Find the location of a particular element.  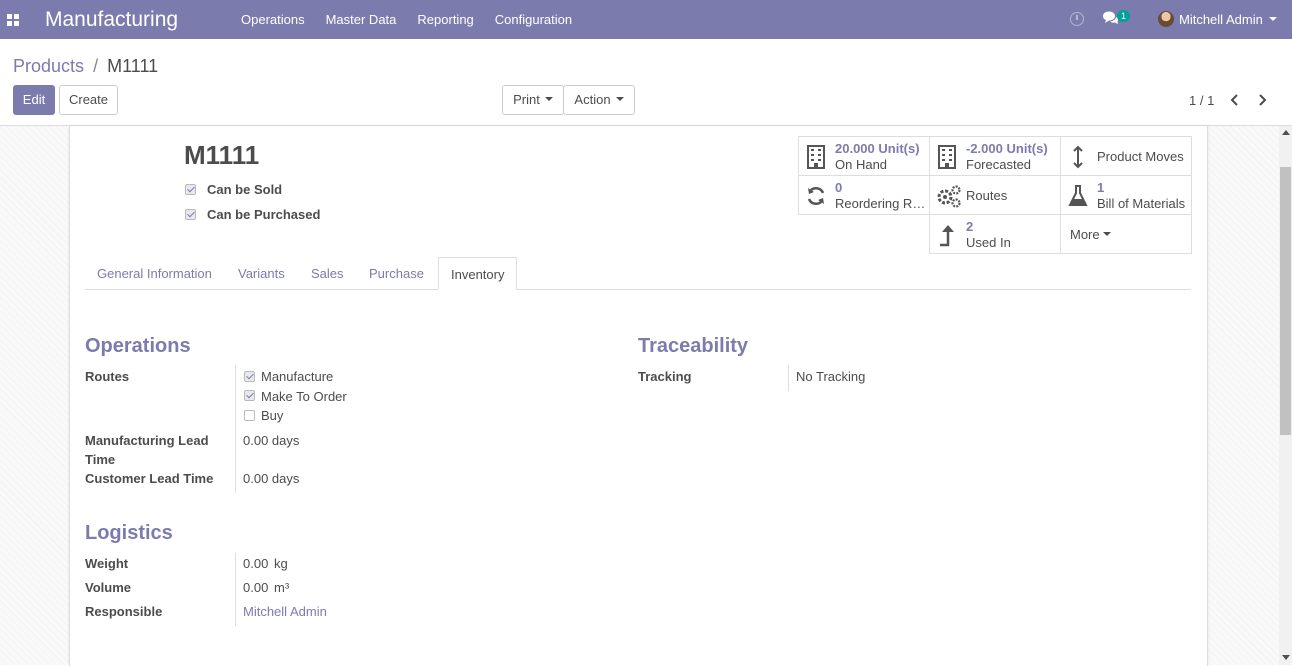

refresh-icon is located at coordinates (816, 196).